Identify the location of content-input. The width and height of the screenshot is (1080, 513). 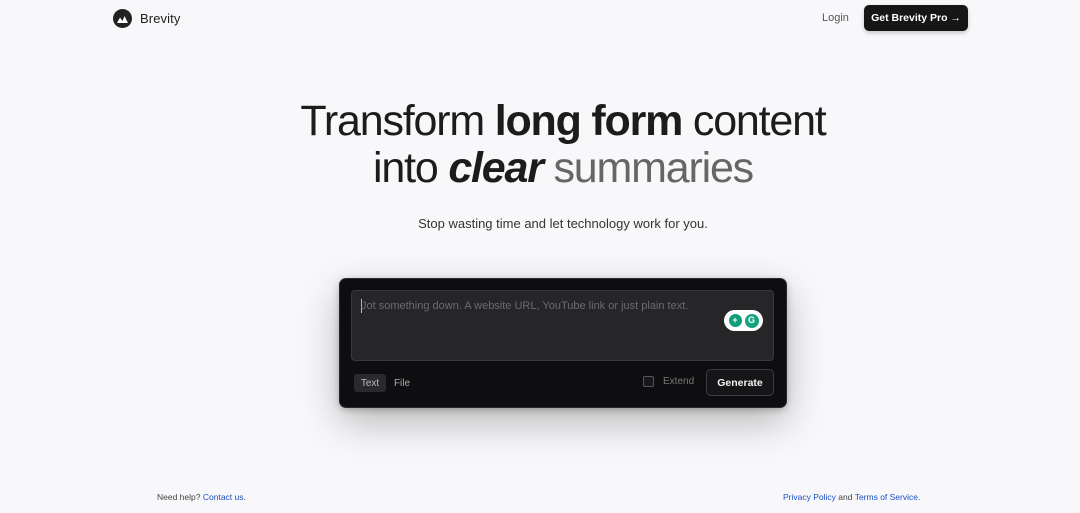
(541, 325).